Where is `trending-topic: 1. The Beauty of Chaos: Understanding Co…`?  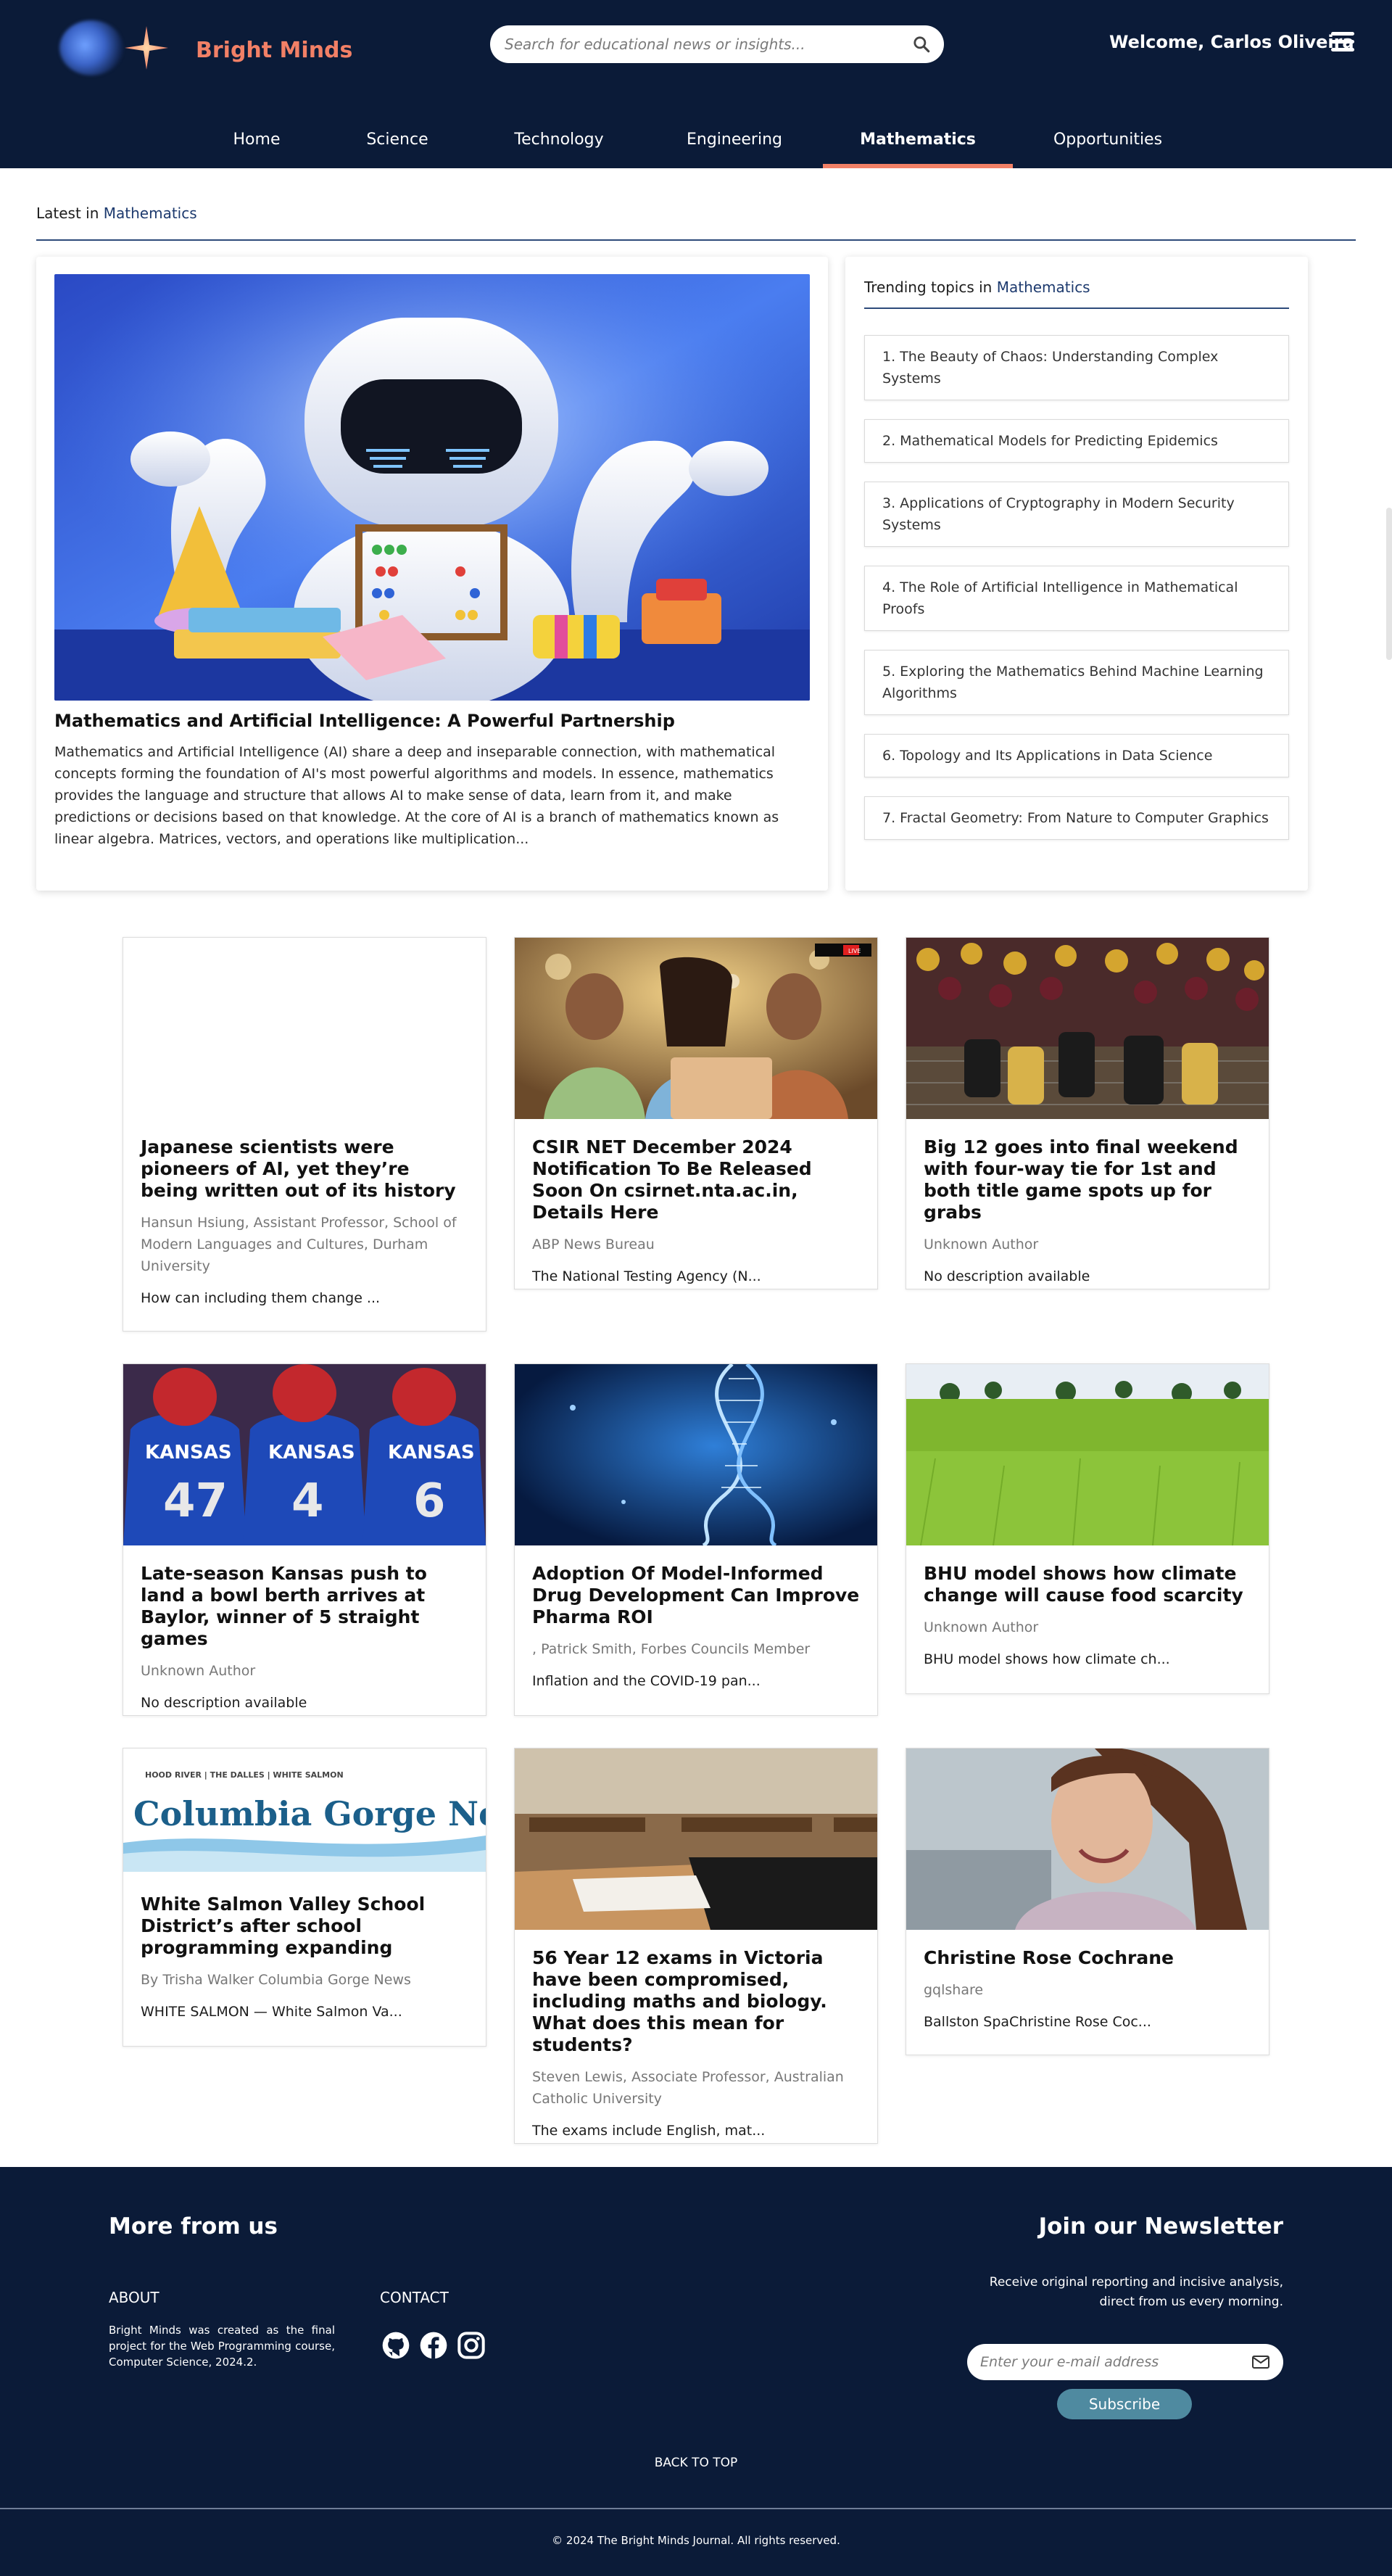 trending-topic: 1. The Beauty of Chaos: Understanding Co… is located at coordinates (1076, 367).